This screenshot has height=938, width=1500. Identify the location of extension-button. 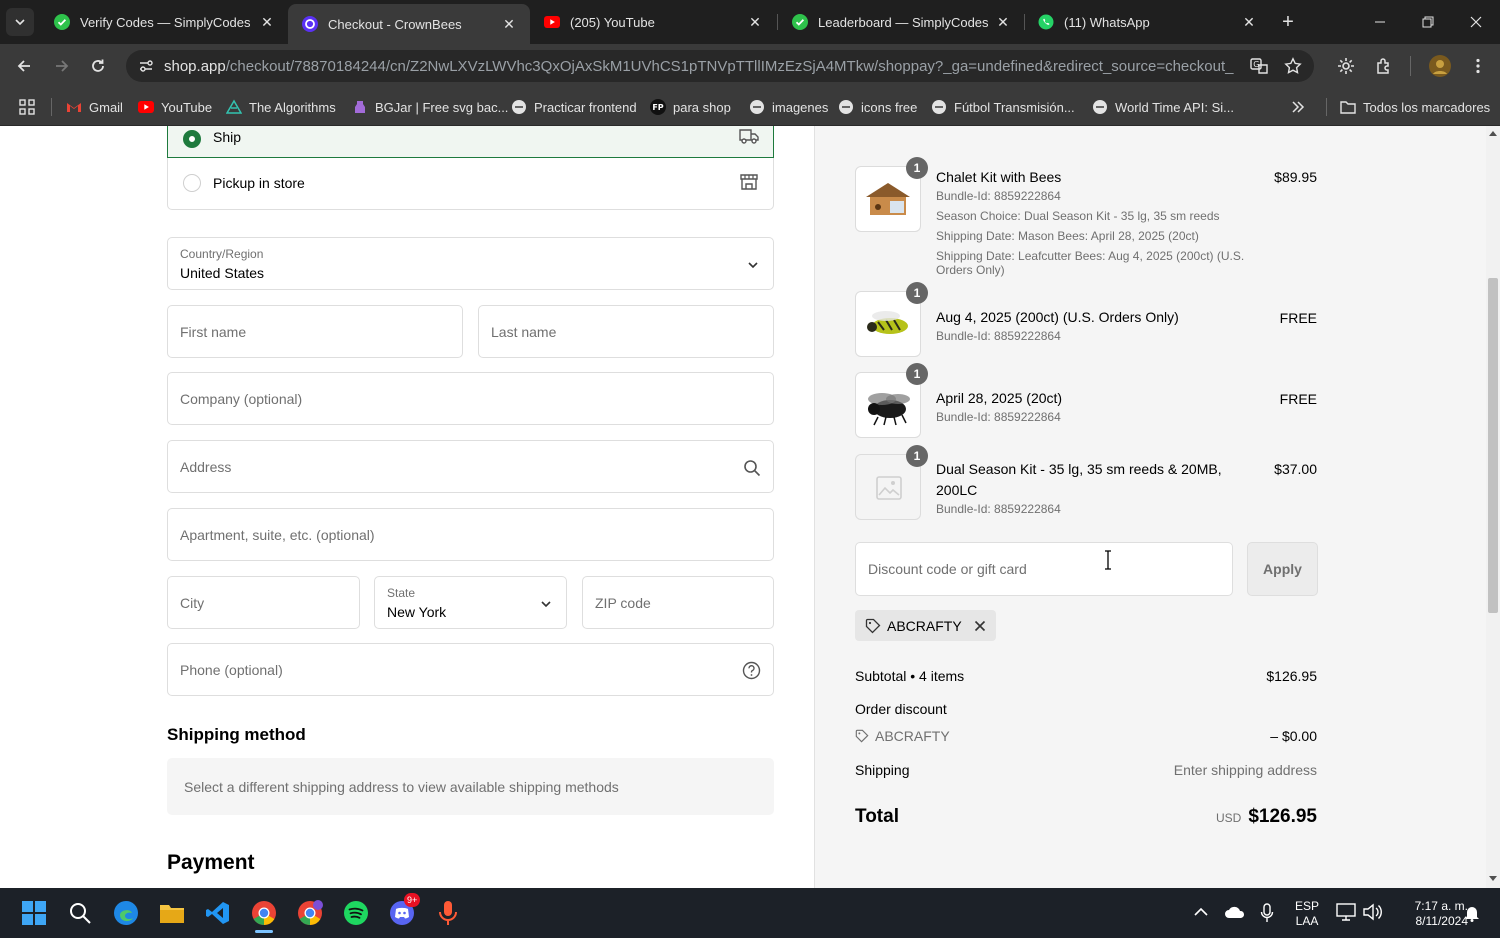
(1346, 66).